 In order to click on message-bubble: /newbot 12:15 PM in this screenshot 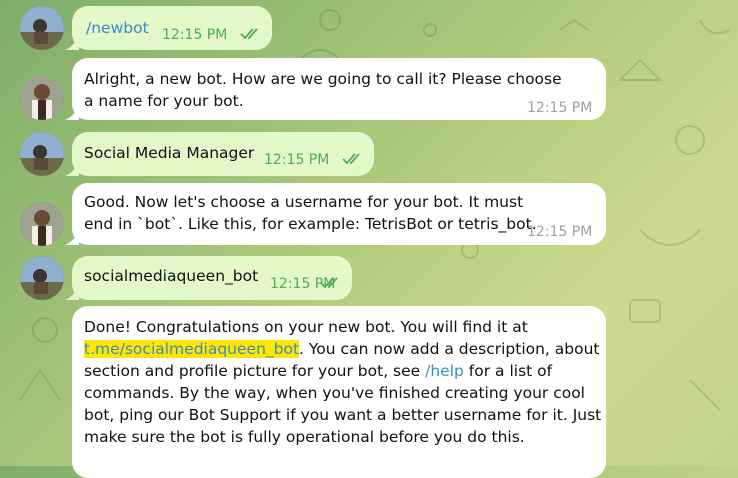, I will do `click(168, 28)`.